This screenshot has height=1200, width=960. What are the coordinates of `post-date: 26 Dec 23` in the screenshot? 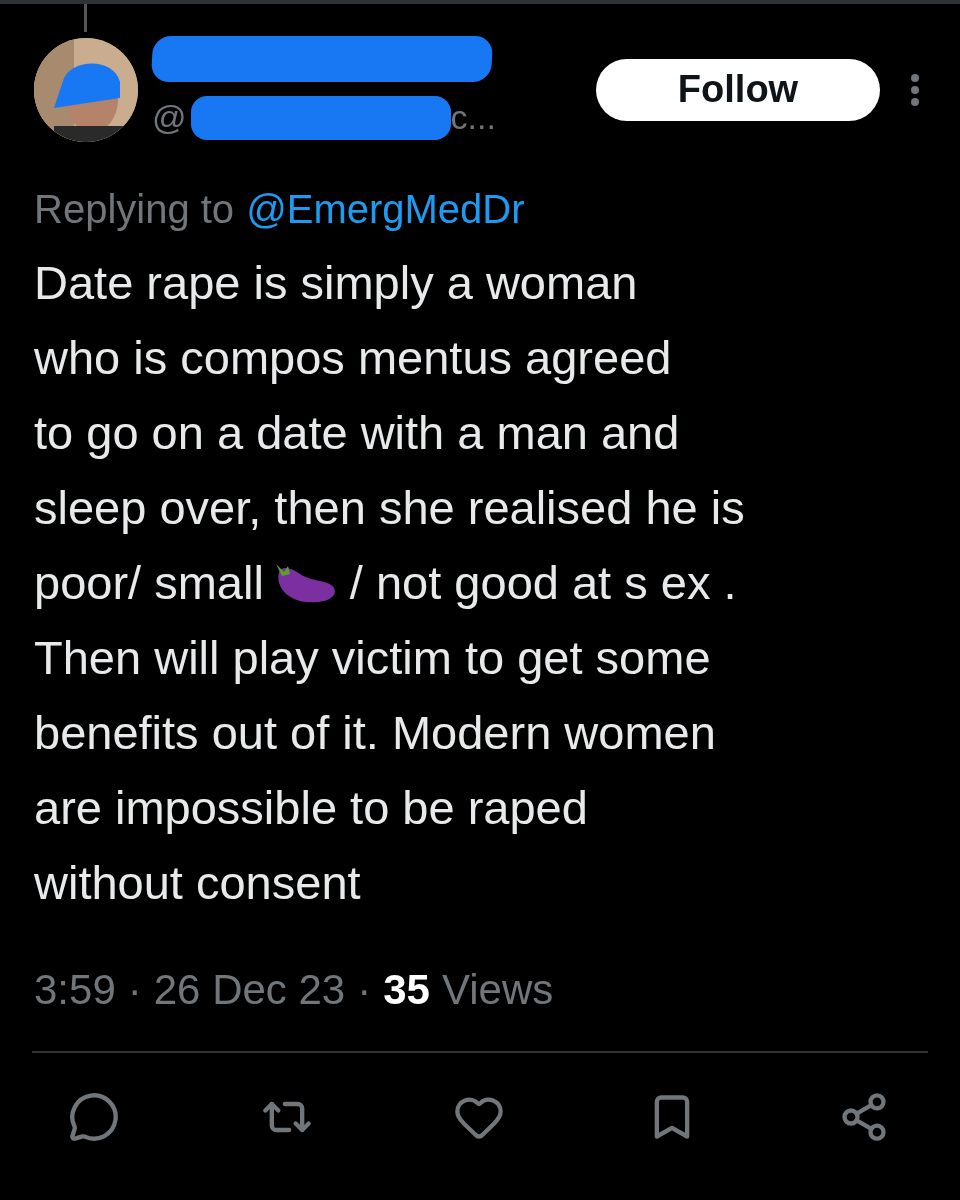 It's located at (249, 990).